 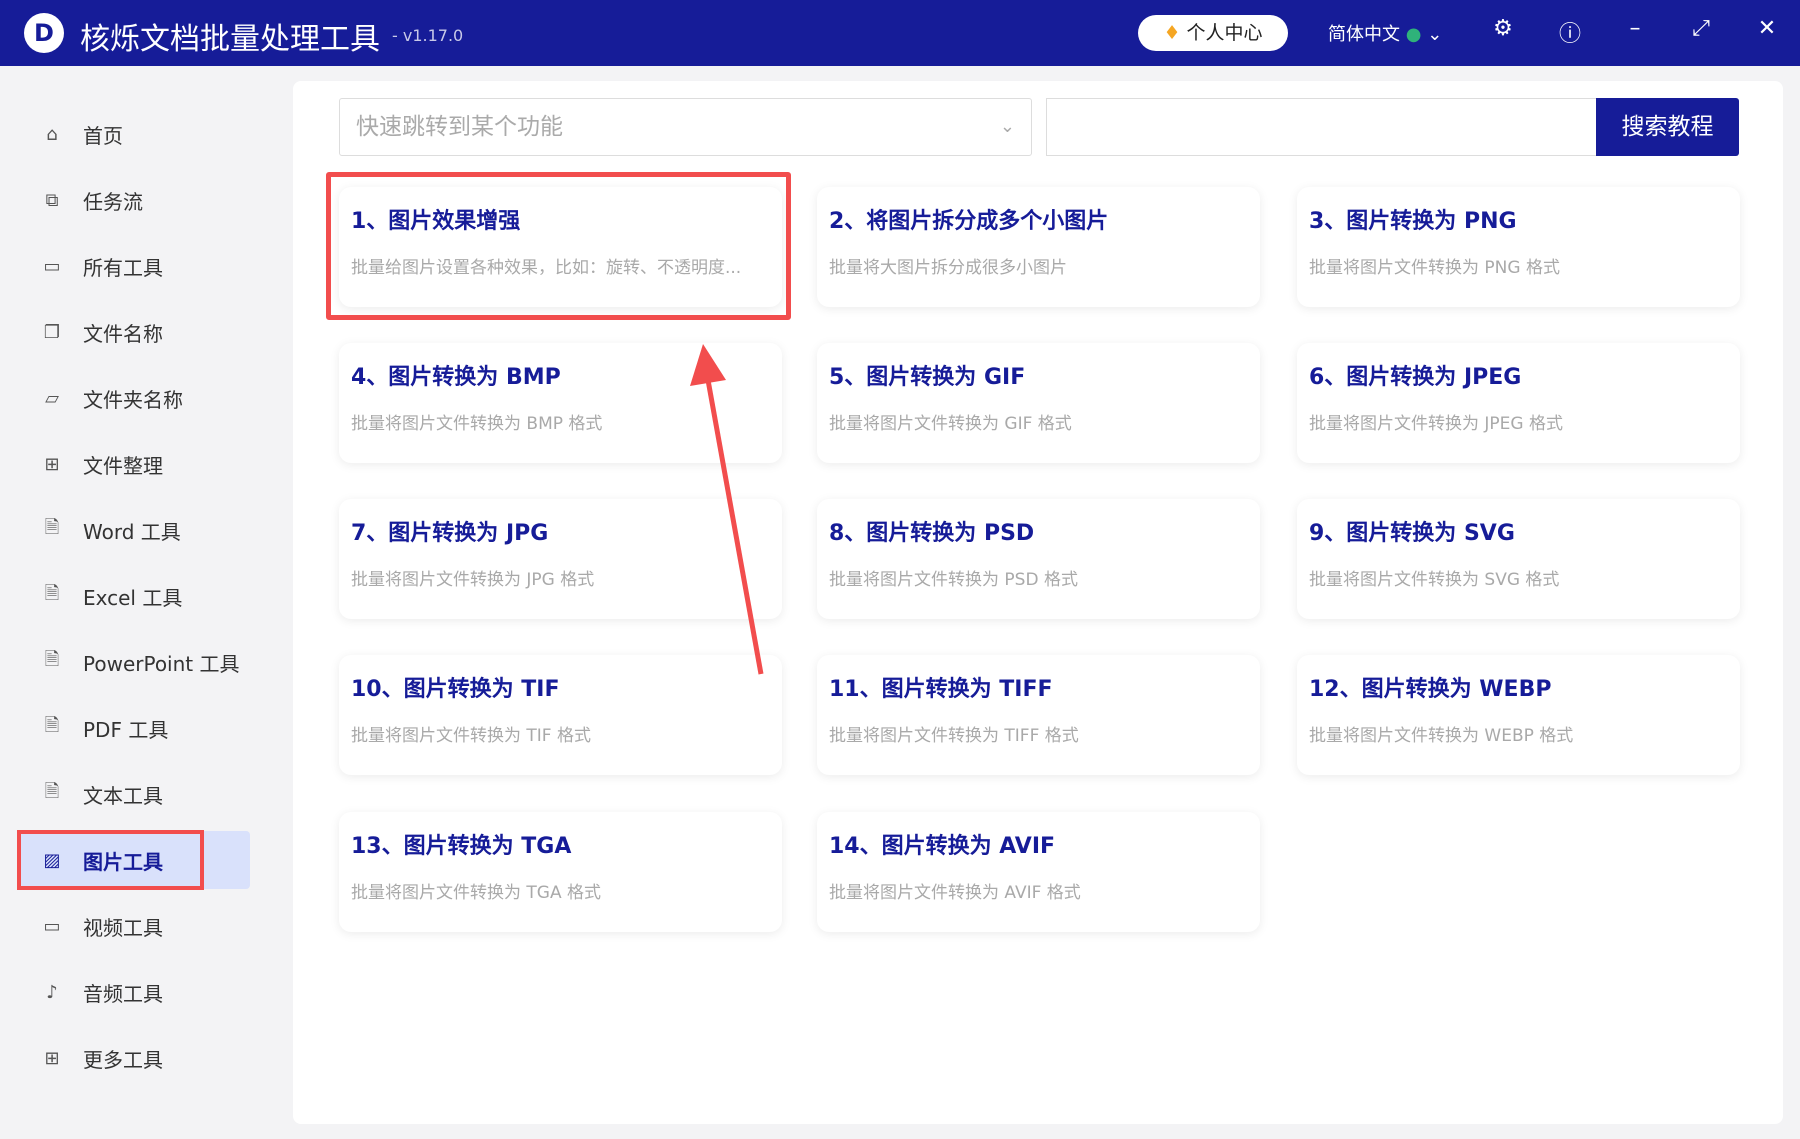 What do you see at coordinates (230, 39) in the screenshot?
I see `app-title: 核烁文档批量处理工具` at bounding box center [230, 39].